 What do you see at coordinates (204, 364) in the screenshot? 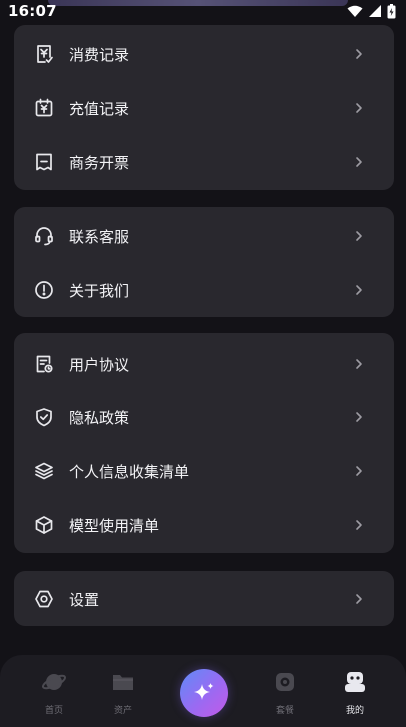
I see `menu-item-user-agreement: 用户协议` at bounding box center [204, 364].